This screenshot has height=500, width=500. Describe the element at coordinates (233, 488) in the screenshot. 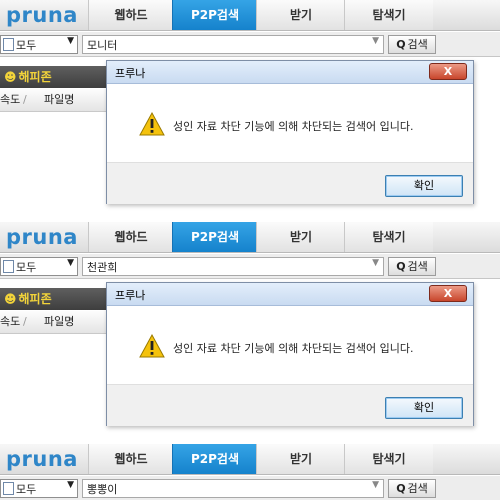

I see `search-input: 뽕뽕이 ▼` at that location.